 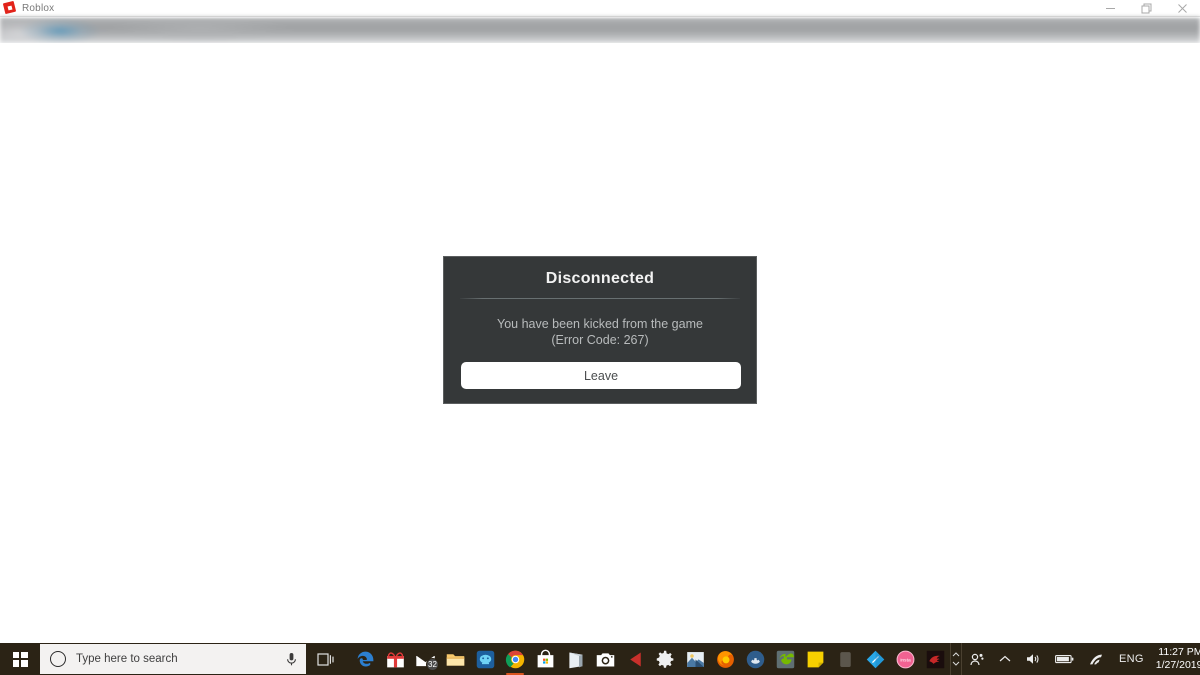 What do you see at coordinates (1179, 652) in the screenshot?
I see `clock-time: 11:27 PM` at bounding box center [1179, 652].